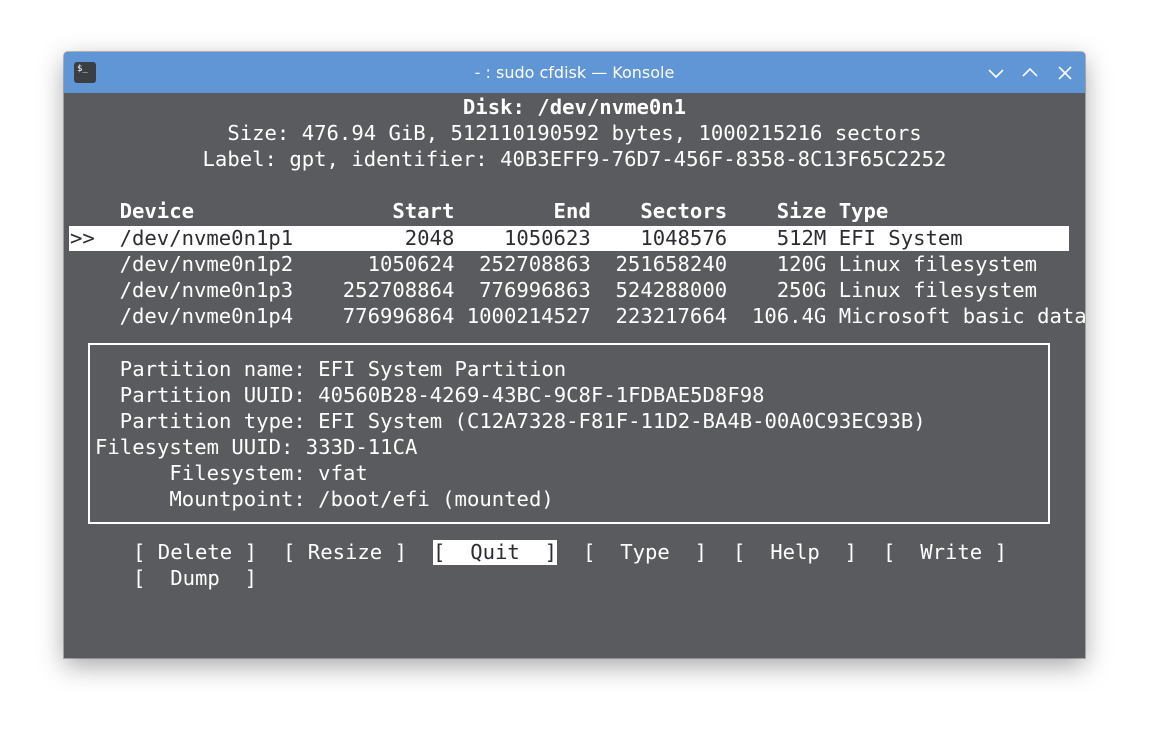 Image resolution: width=1150 pixels, height=735 pixels. Describe the element at coordinates (945, 552) in the screenshot. I see `write-button: [ Write ]` at that location.